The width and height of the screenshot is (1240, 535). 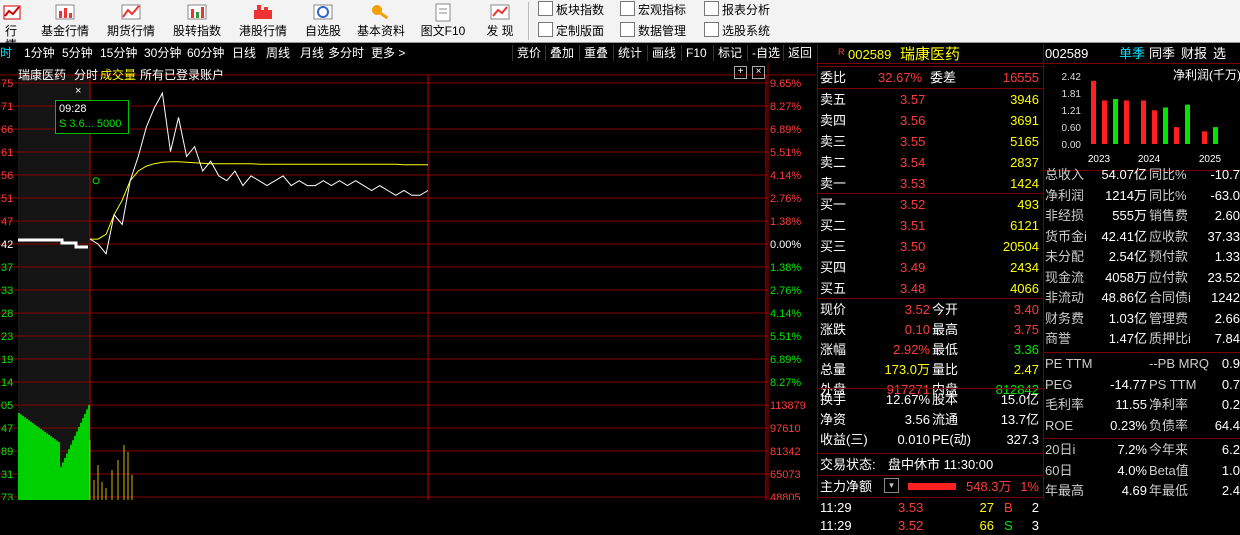 What do you see at coordinates (381, 21) in the screenshot?
I see `toolbar-basic-info-button: 基本资料` at bounding box center [381, 21].